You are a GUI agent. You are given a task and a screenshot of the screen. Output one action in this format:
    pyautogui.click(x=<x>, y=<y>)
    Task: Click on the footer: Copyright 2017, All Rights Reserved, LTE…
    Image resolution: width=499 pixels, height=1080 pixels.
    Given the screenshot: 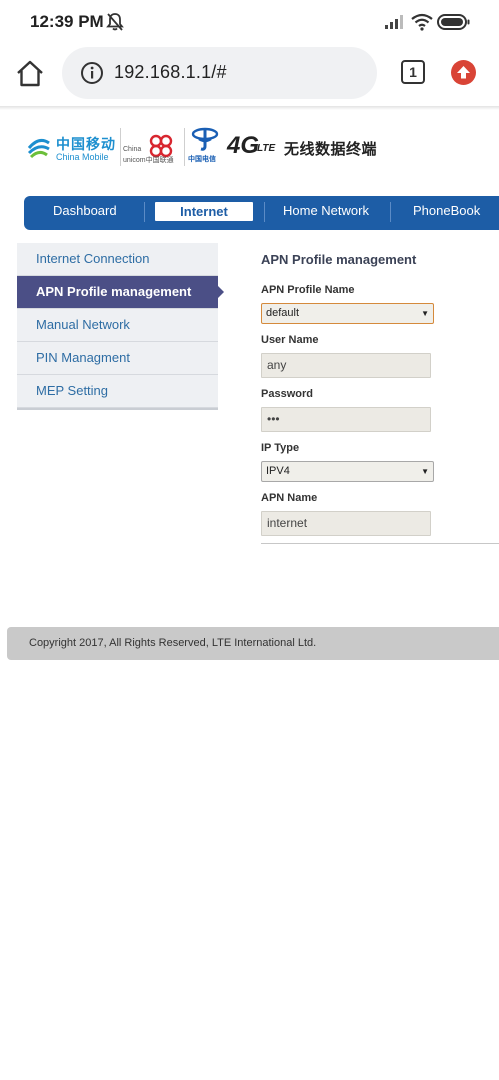 What is the action you would take?
    pyautogui.click(x=253, y=643)
    